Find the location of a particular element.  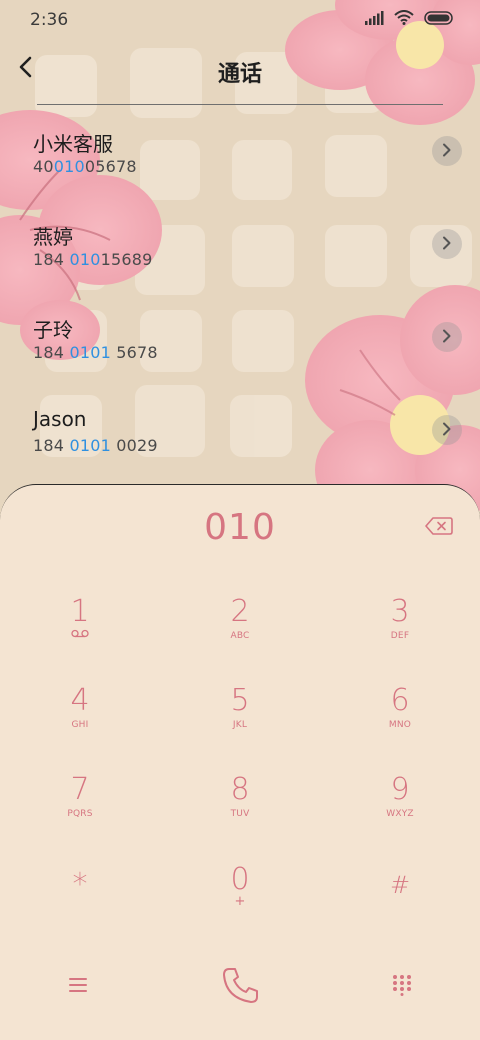

backspace-button is located at coordinates (439, 528).